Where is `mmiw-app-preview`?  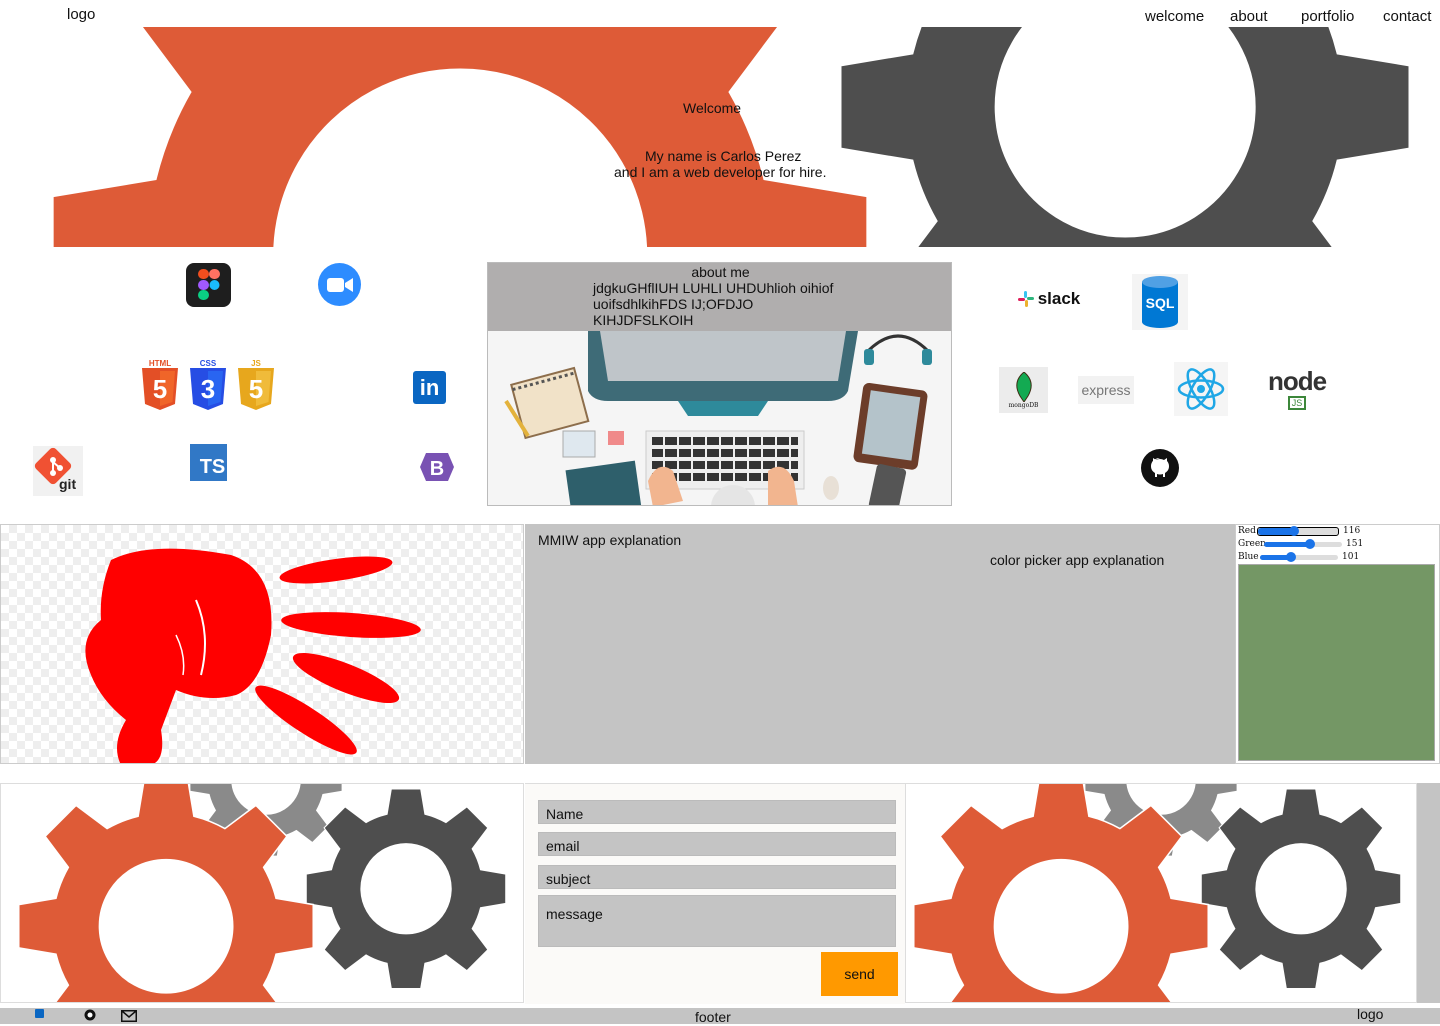 mmiw-app-preview is located at coordinates (262, 644).